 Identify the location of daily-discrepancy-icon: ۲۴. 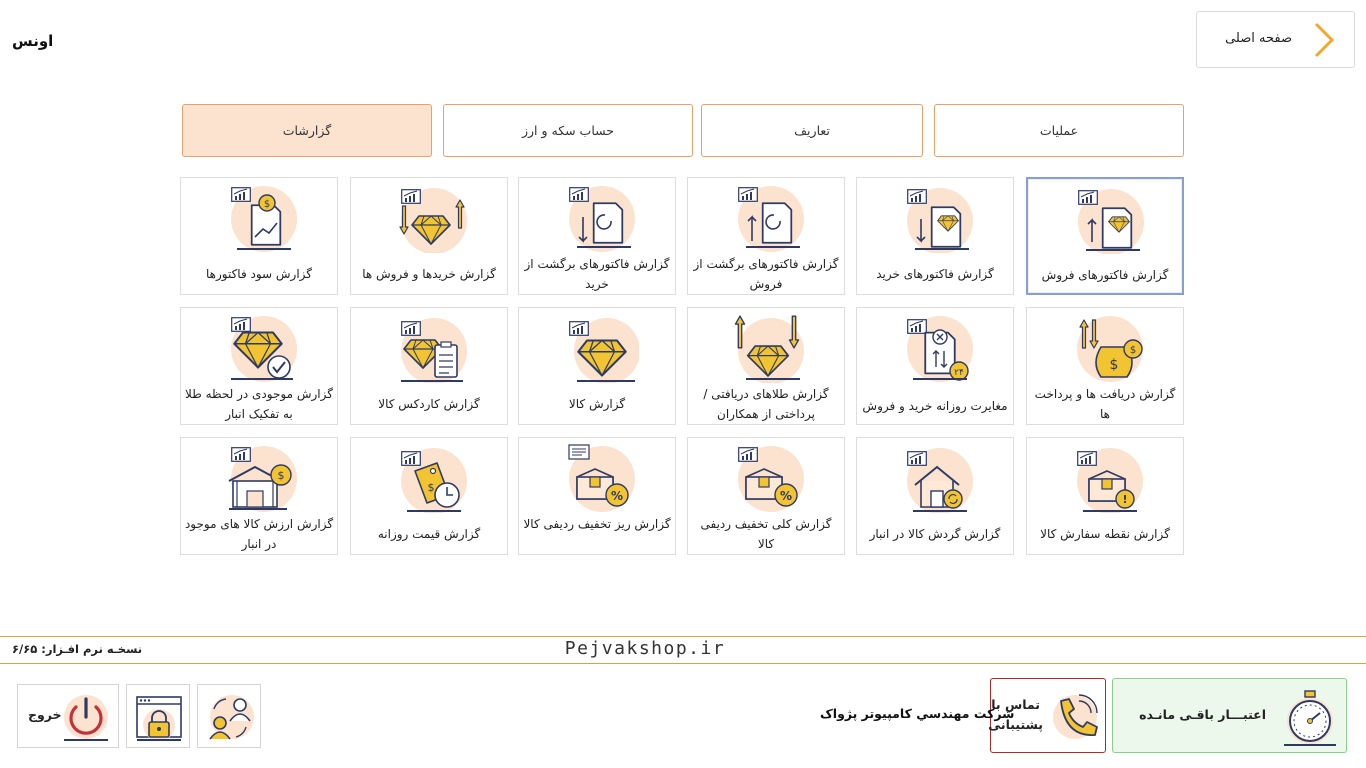
(940, 349).